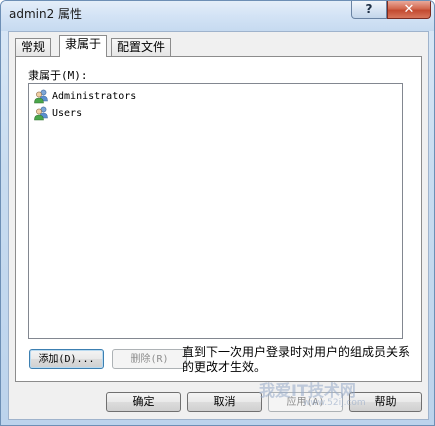 This screenshot has width=435, height=426. Describe the element at coordinates (67, 113) in the screenshot. I see `list-item-label: Users` at that location.